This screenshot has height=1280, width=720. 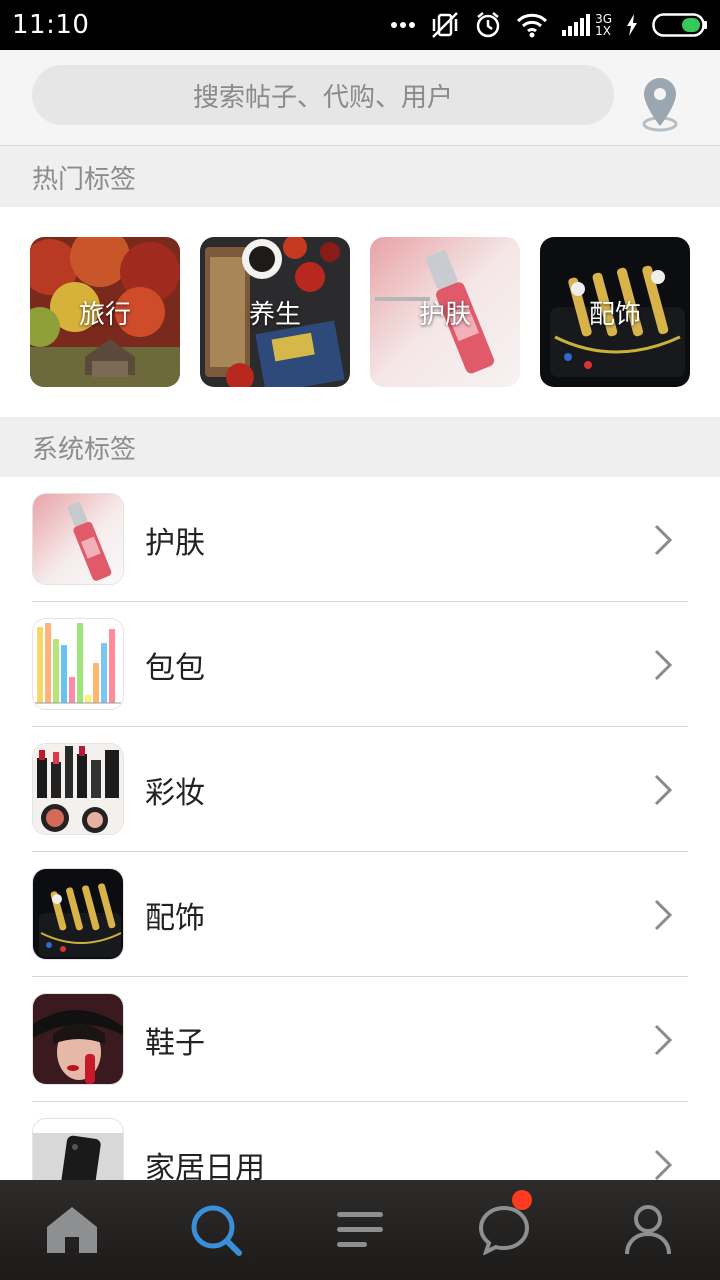 What do you see at coordinates (360, 664) in the screenshot?
I see `list-item-bags: 包包` at bounding box center [360, 664].